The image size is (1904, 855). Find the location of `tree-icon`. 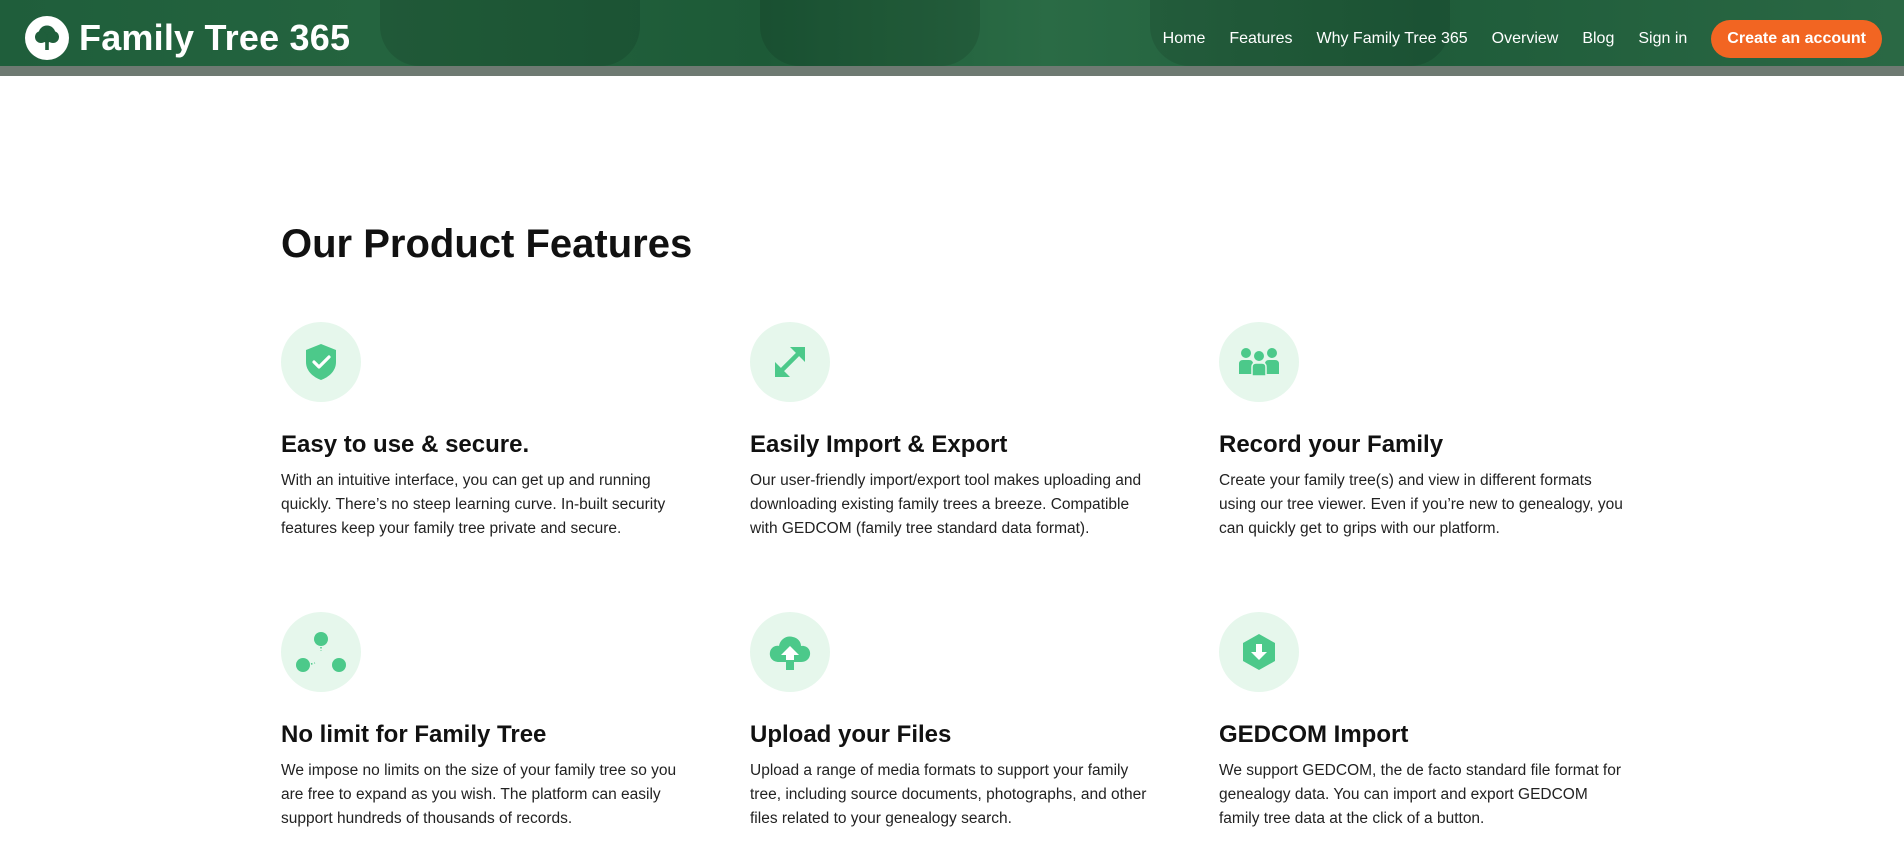

tree-icon is located at coordinates (47, 38).